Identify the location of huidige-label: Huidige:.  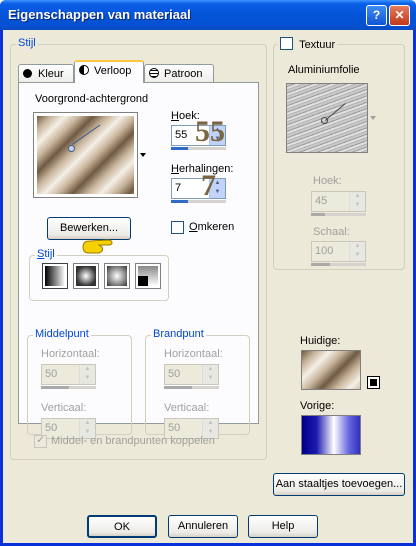
(320, 341).